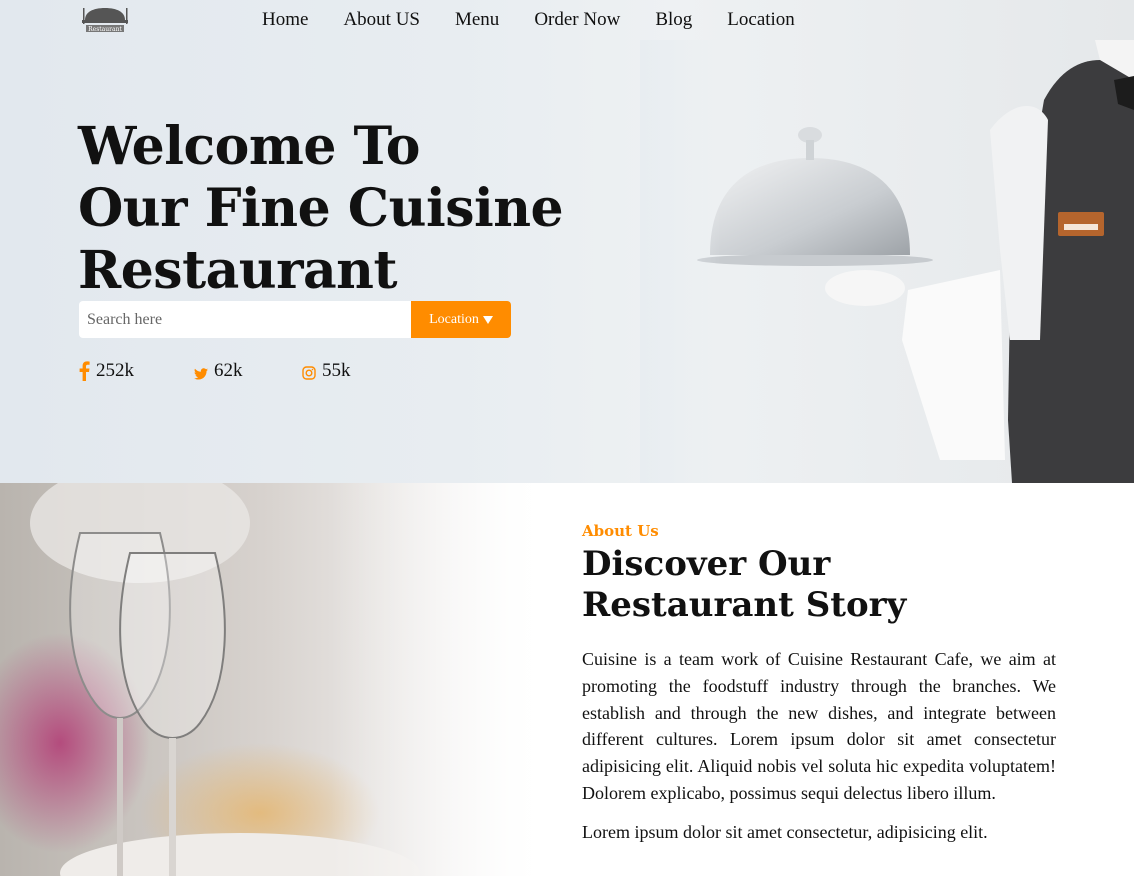 The image size is (1134, 876). I want to click on social-facebook: 252k, so click(106, 371).